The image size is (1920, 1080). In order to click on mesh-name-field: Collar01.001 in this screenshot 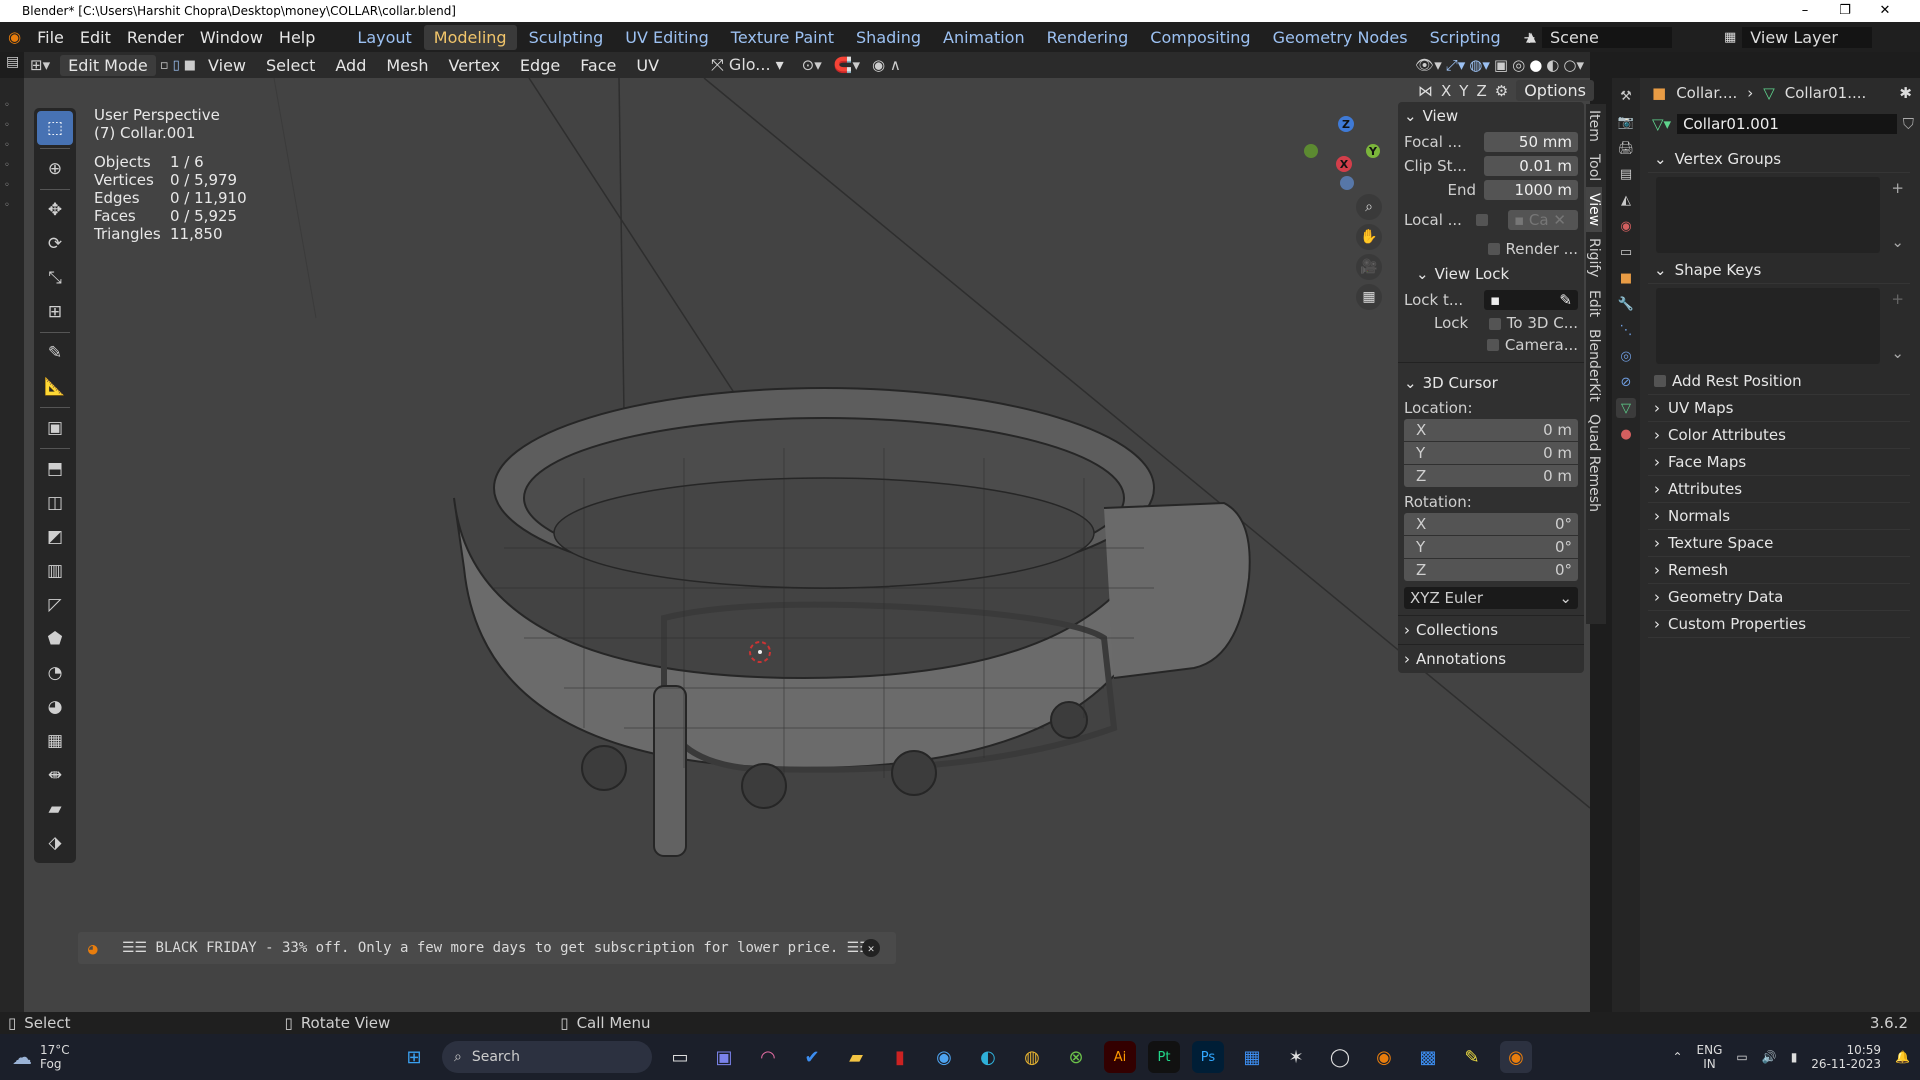, I will do `click(1787, 124)`.